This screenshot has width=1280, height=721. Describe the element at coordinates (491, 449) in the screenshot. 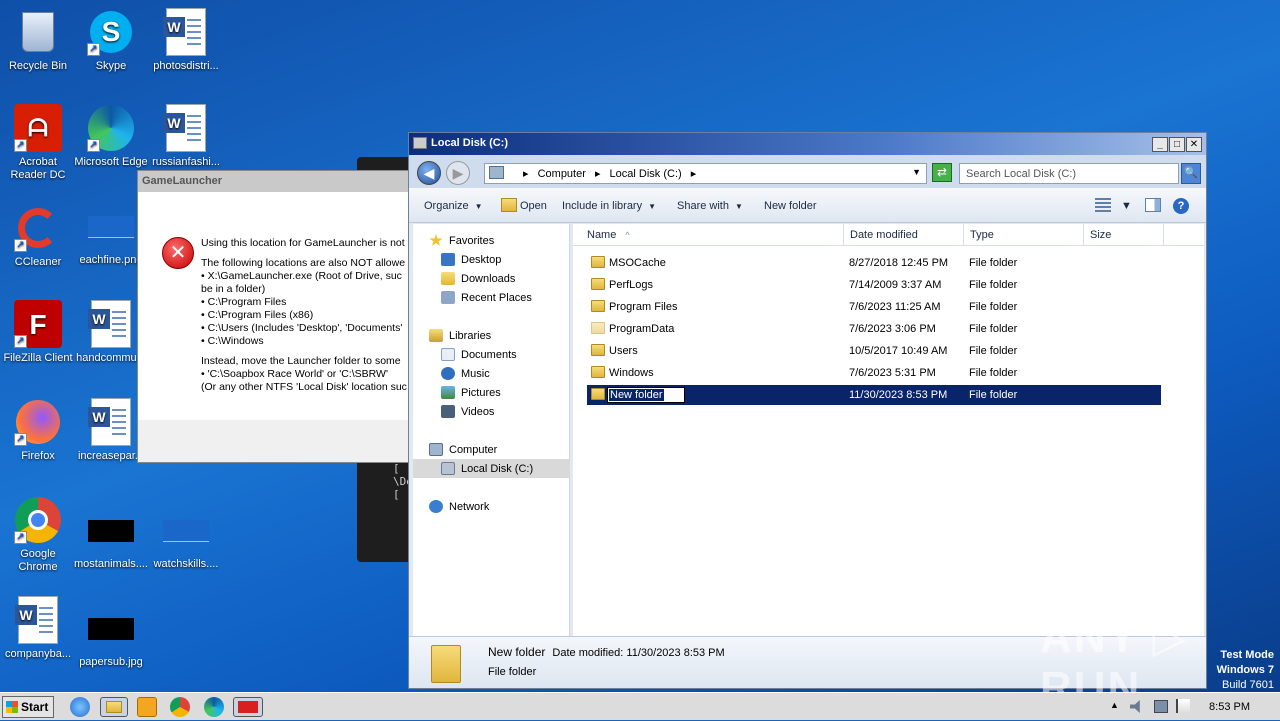

I see `nav-computer: Computer` at that location.